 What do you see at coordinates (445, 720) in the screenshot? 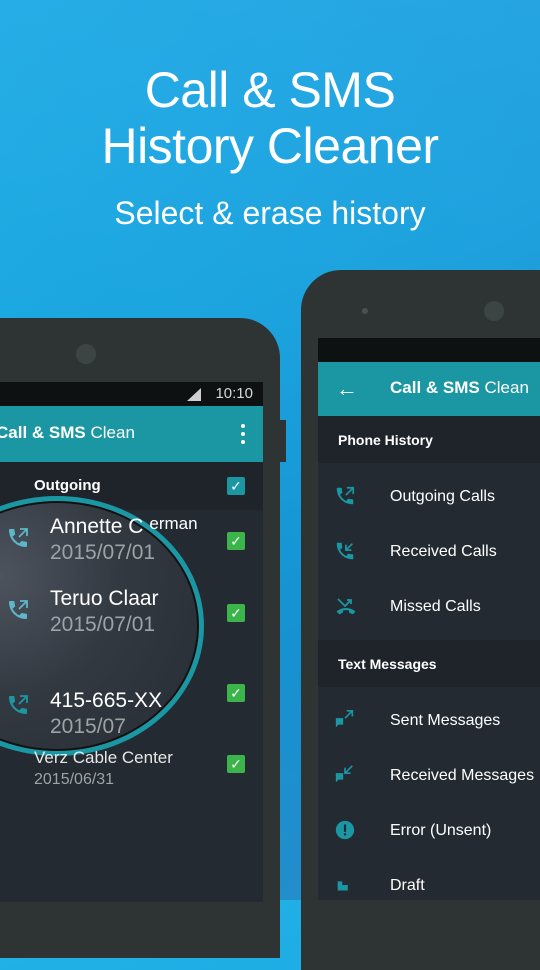
I see `menu-item-label: Sent Messages` at bounding box center [445, 720].